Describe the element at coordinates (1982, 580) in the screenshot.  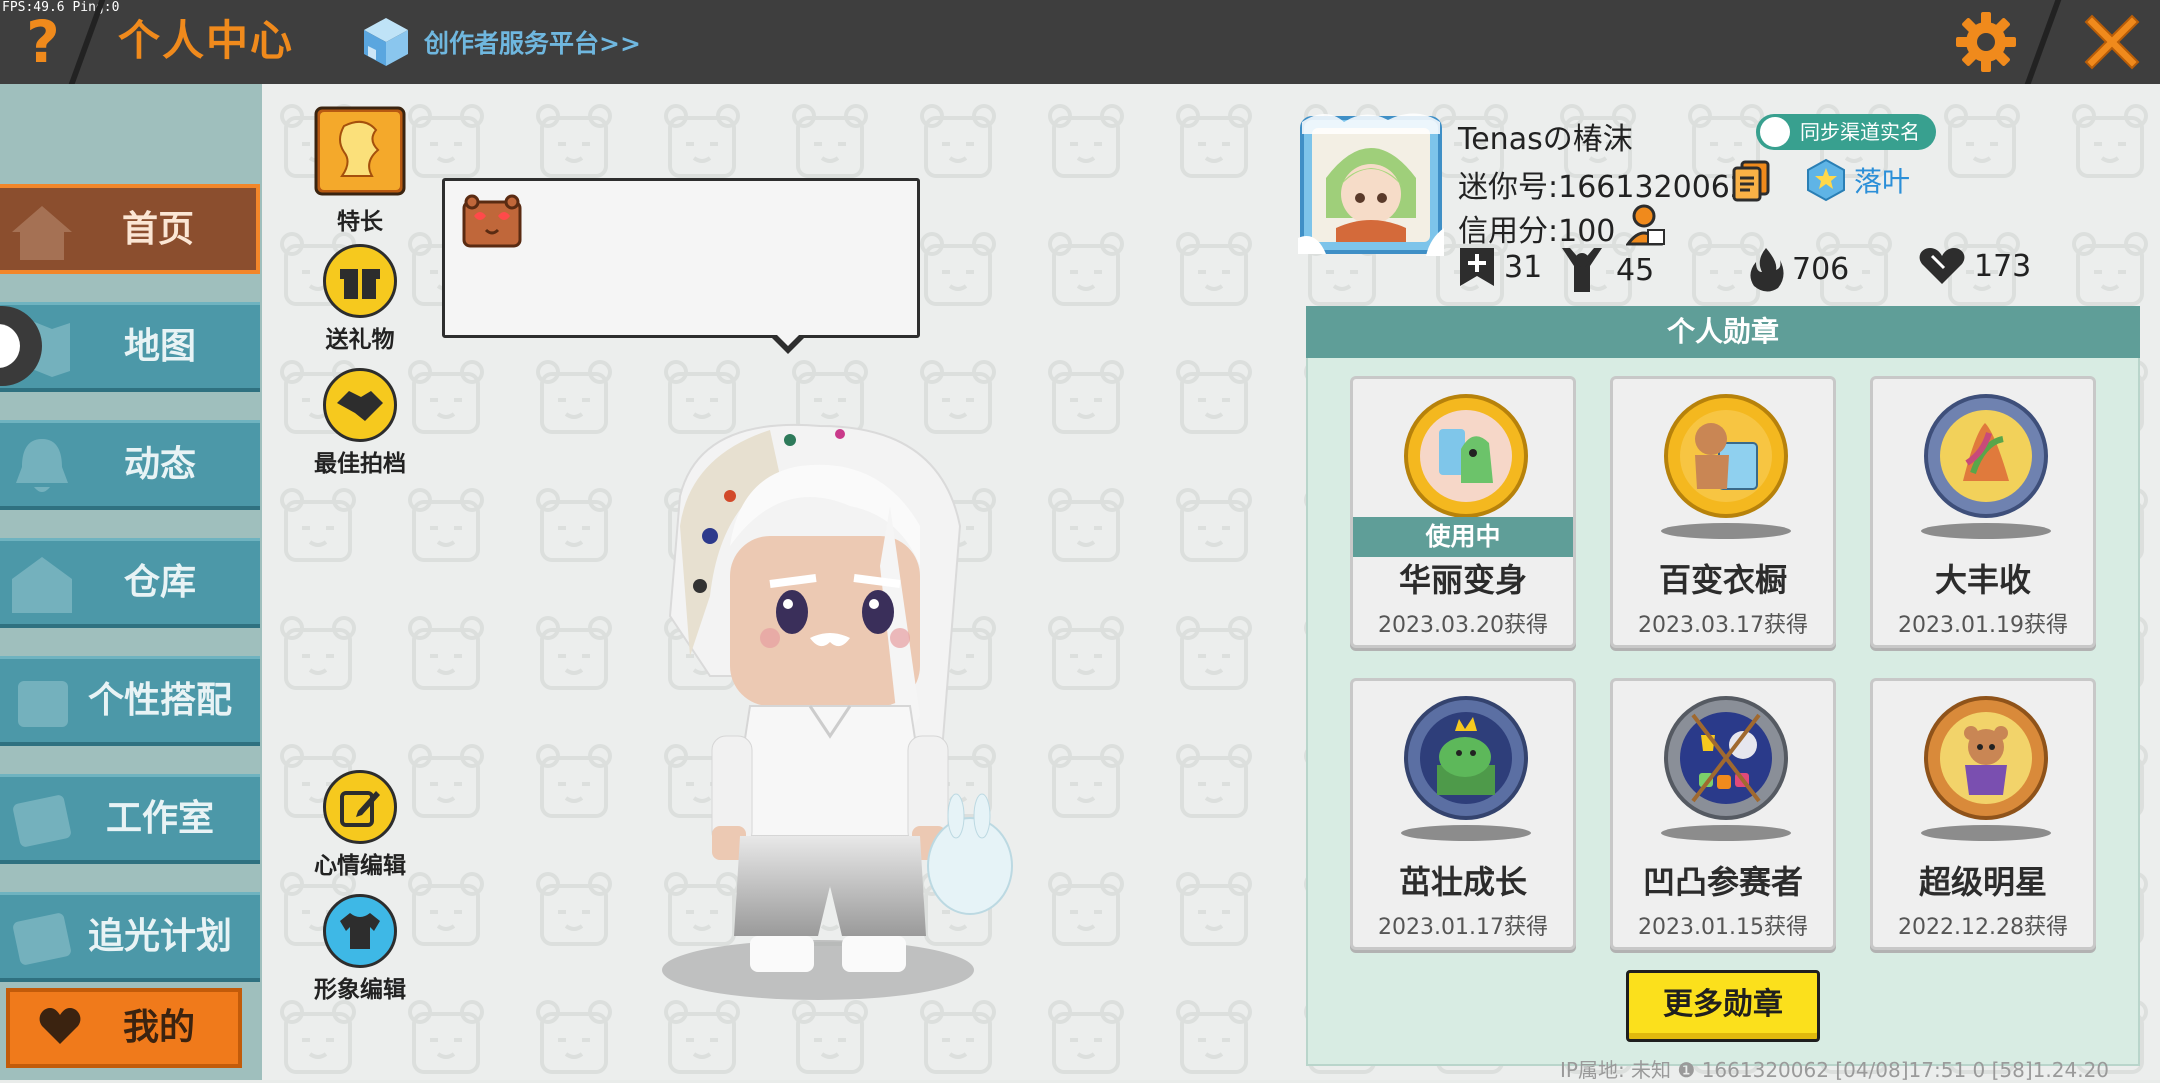
I see `medal-name: 大丰收` at that location.